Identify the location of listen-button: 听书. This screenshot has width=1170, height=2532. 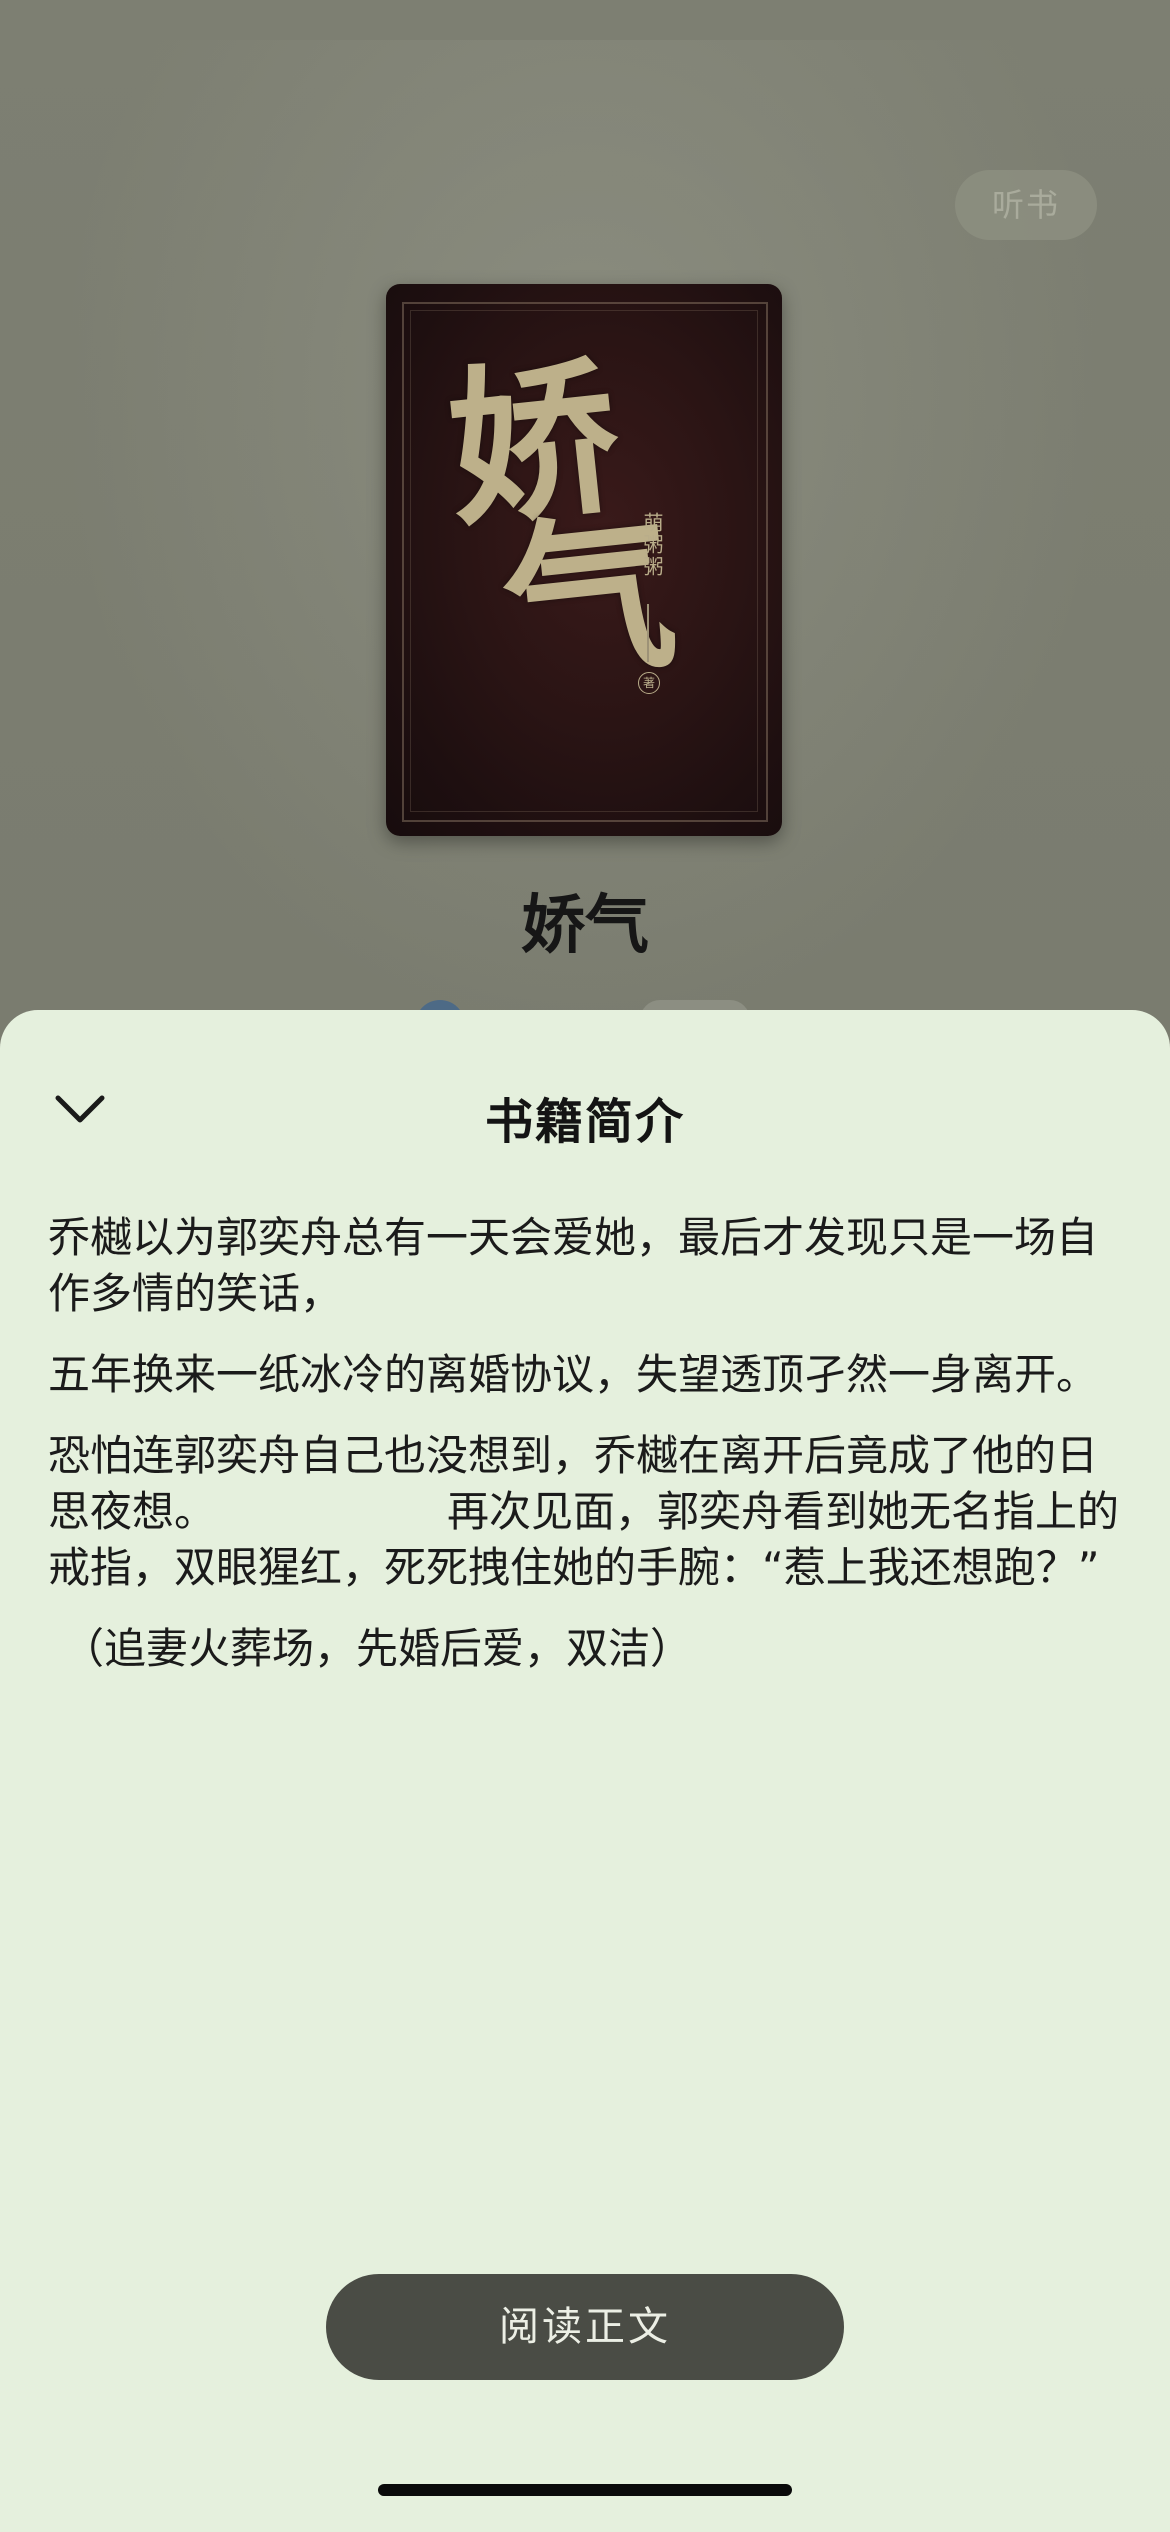
(1026, 205).